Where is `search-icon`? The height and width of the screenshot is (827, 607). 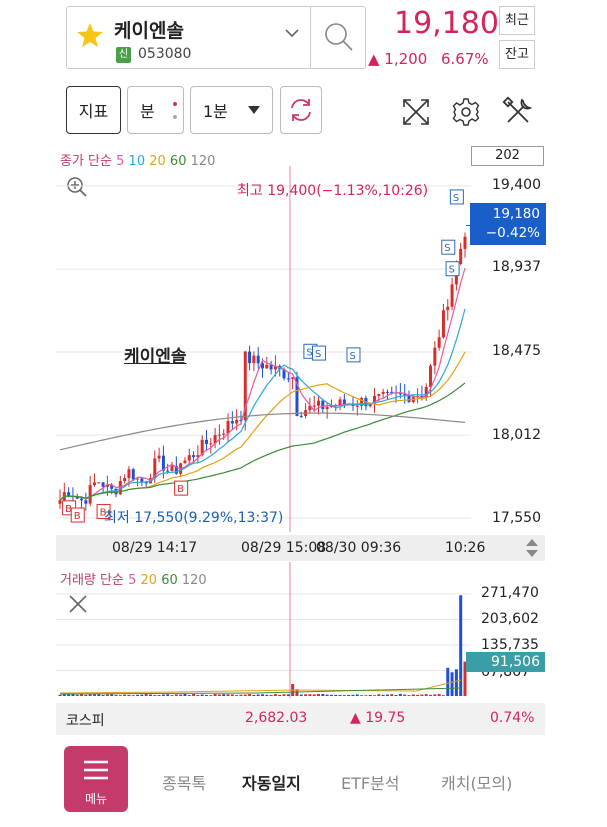
search-icon is located at coordinates (339, 37).